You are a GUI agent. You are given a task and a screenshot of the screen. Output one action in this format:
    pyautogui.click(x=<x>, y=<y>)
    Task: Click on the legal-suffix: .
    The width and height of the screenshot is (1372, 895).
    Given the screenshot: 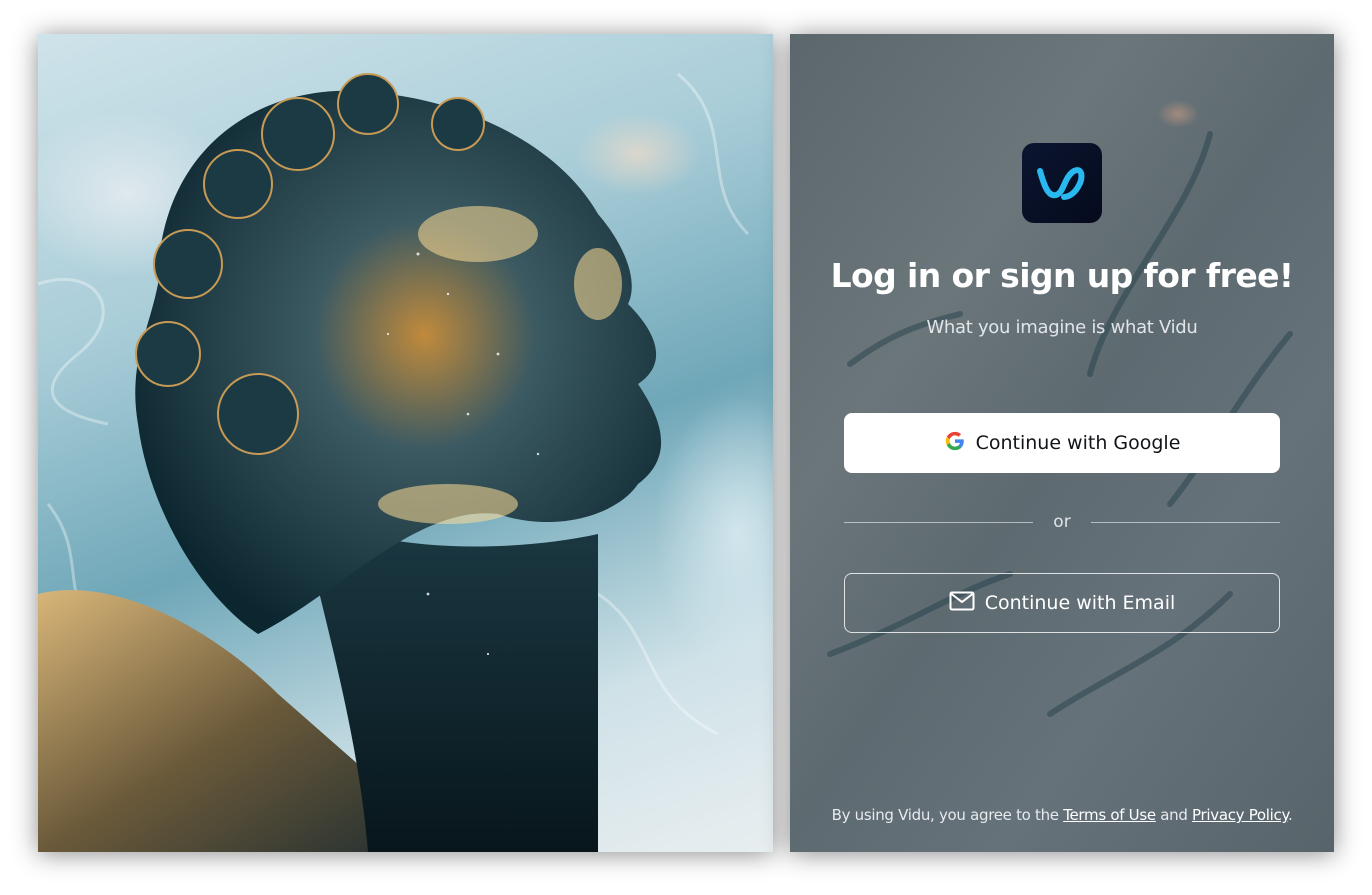 What is the action you would take?
    pyautogui.click(x=1290, y=815)
    